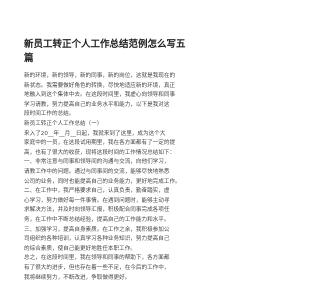  Describe the element at coordinates (49, 114) in the screenshot. I see `body-text-line: 段时间工作的总结。` at that location.